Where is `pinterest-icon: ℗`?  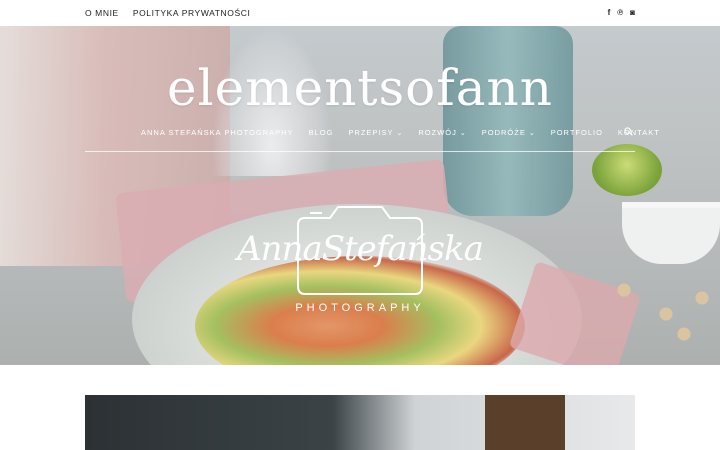 pinterest-icon: ℗ is located at coordinates (620, 13).